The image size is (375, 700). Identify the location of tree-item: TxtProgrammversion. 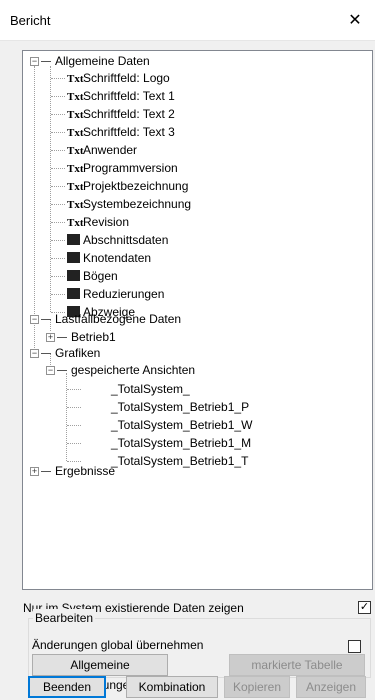
(122, 168).